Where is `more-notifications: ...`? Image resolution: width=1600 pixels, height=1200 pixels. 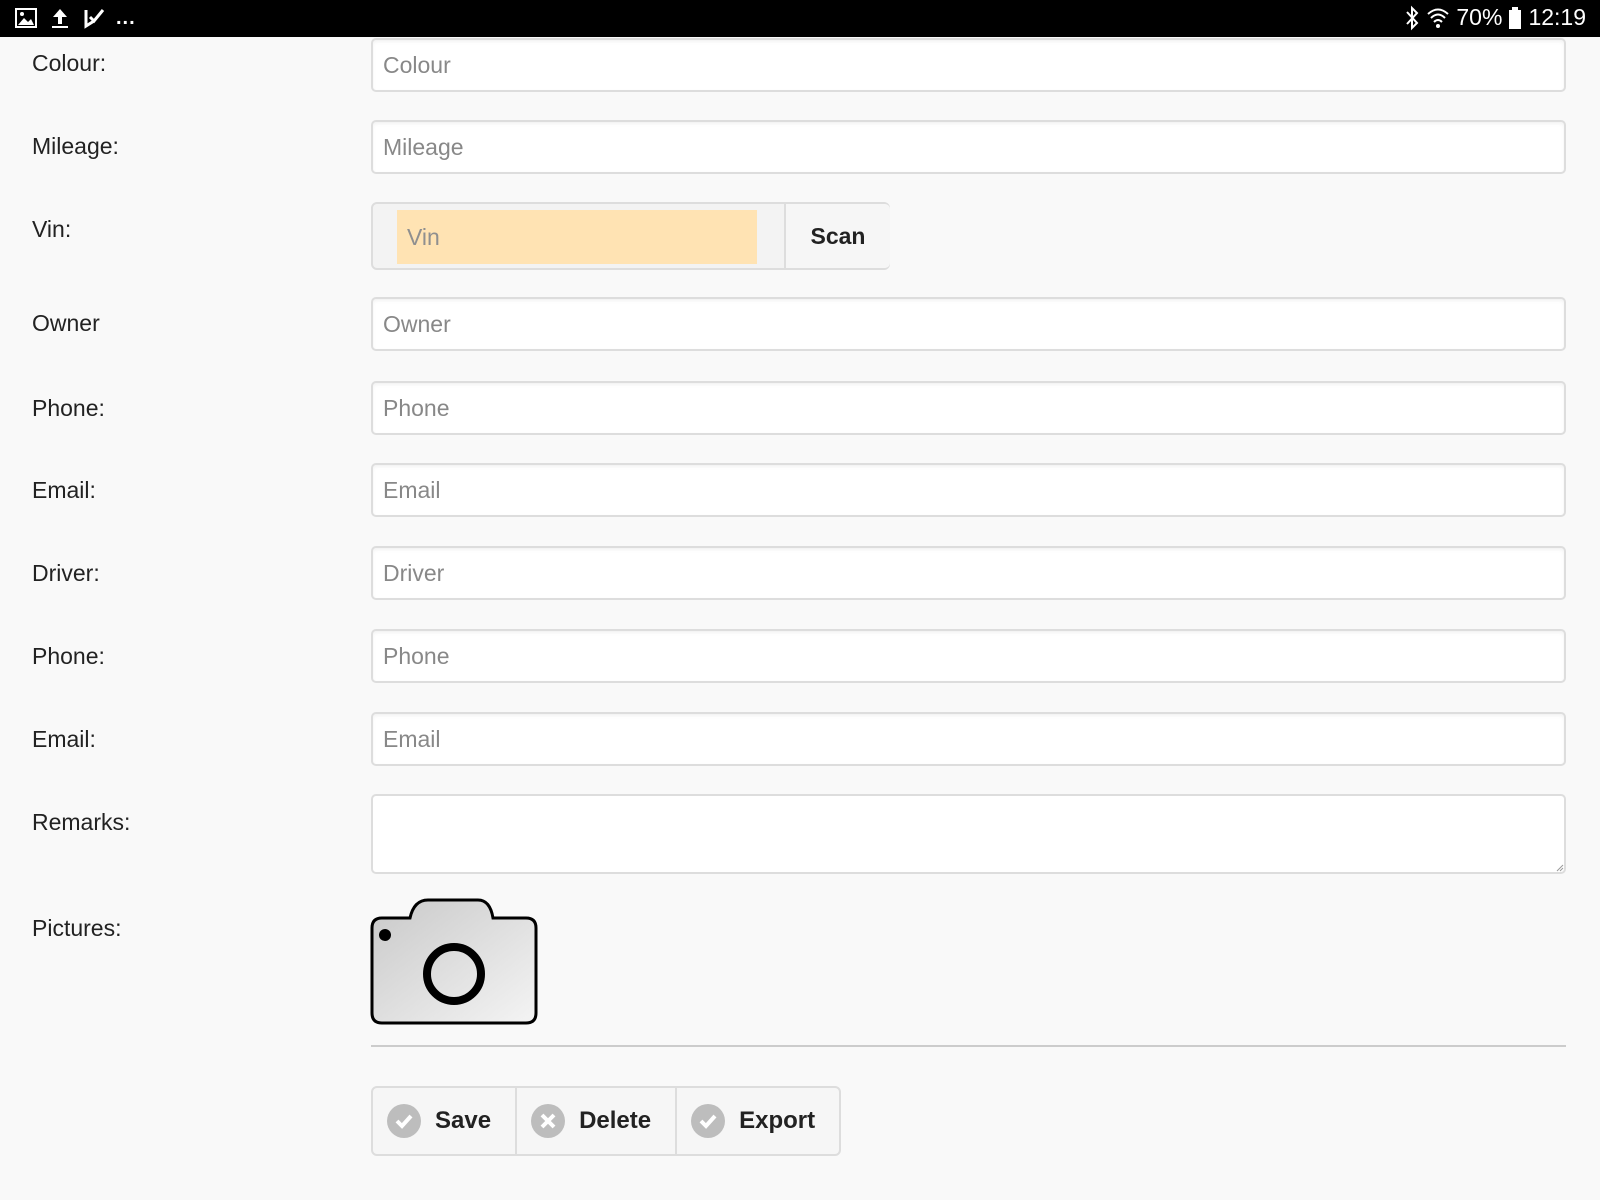 more-notifications: ... is located at coordinates (126, 18).